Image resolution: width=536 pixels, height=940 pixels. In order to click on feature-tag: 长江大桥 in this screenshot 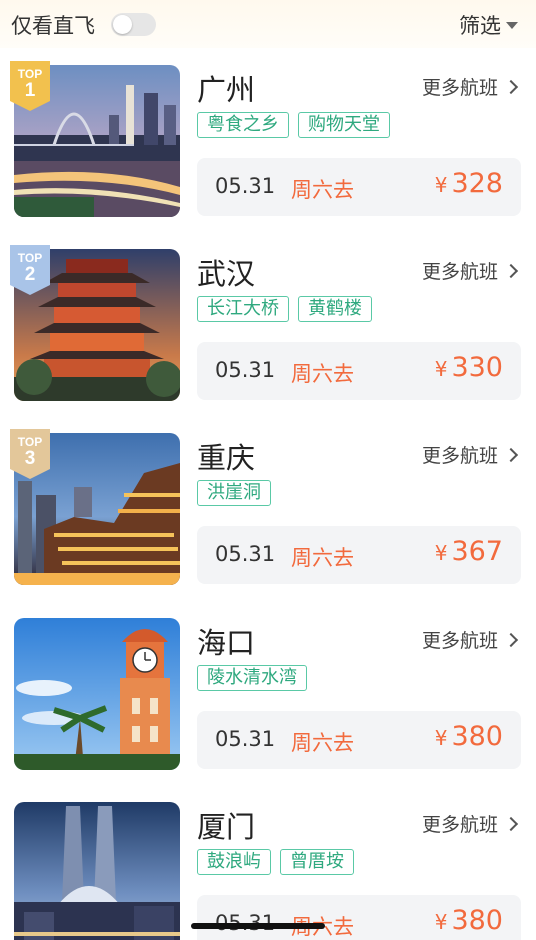, I will do `click(243, 309)`.